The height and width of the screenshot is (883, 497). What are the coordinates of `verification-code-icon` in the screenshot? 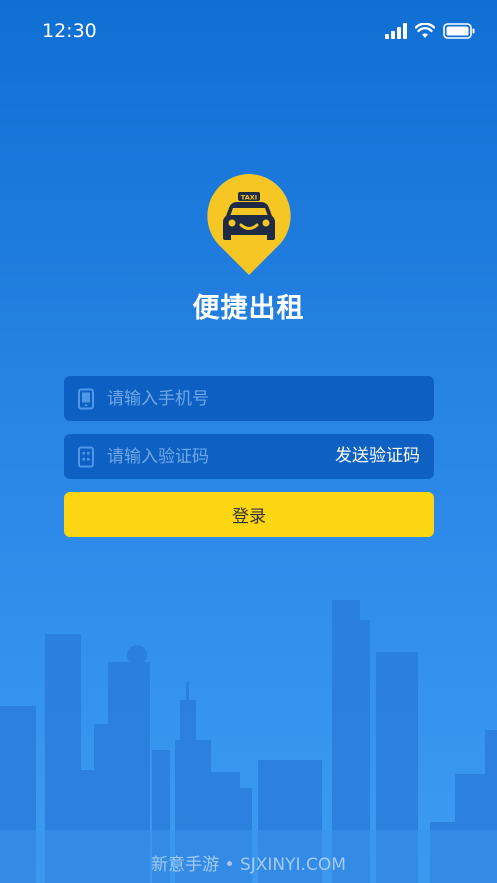 It's located at (86, 457).